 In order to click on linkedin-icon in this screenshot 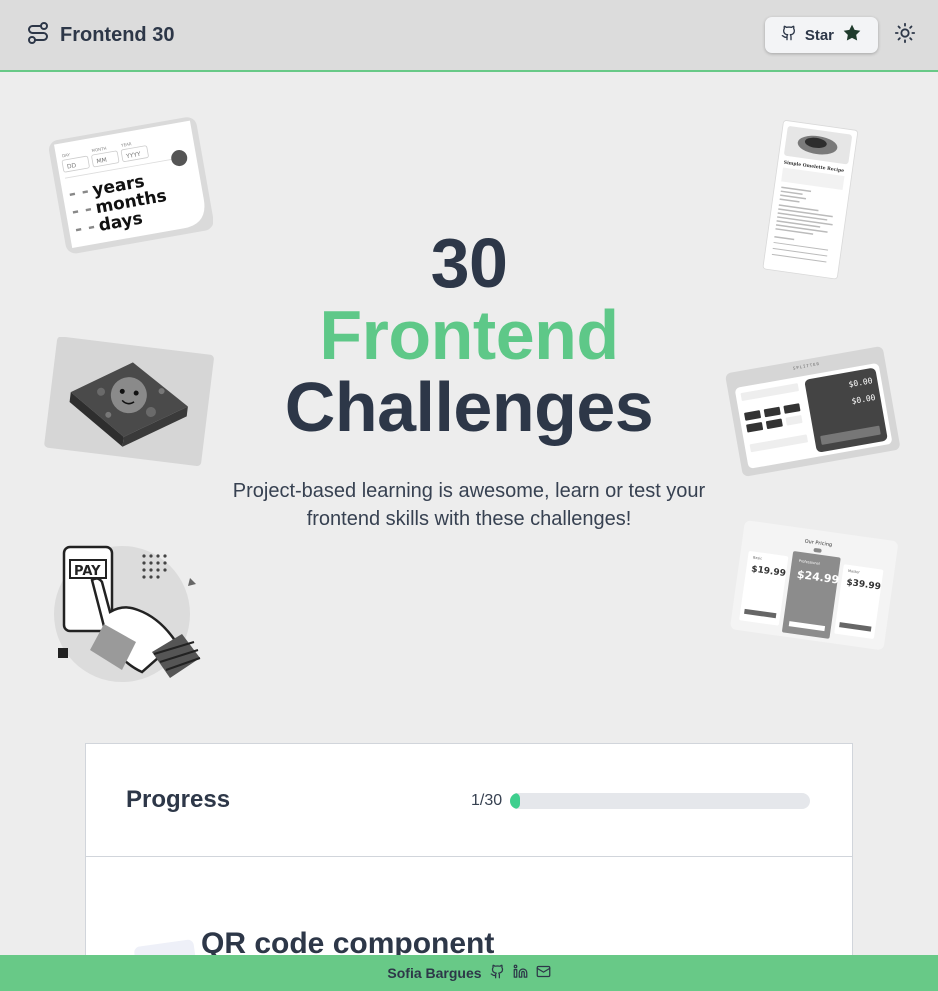, I will do `click(520, 973)`.